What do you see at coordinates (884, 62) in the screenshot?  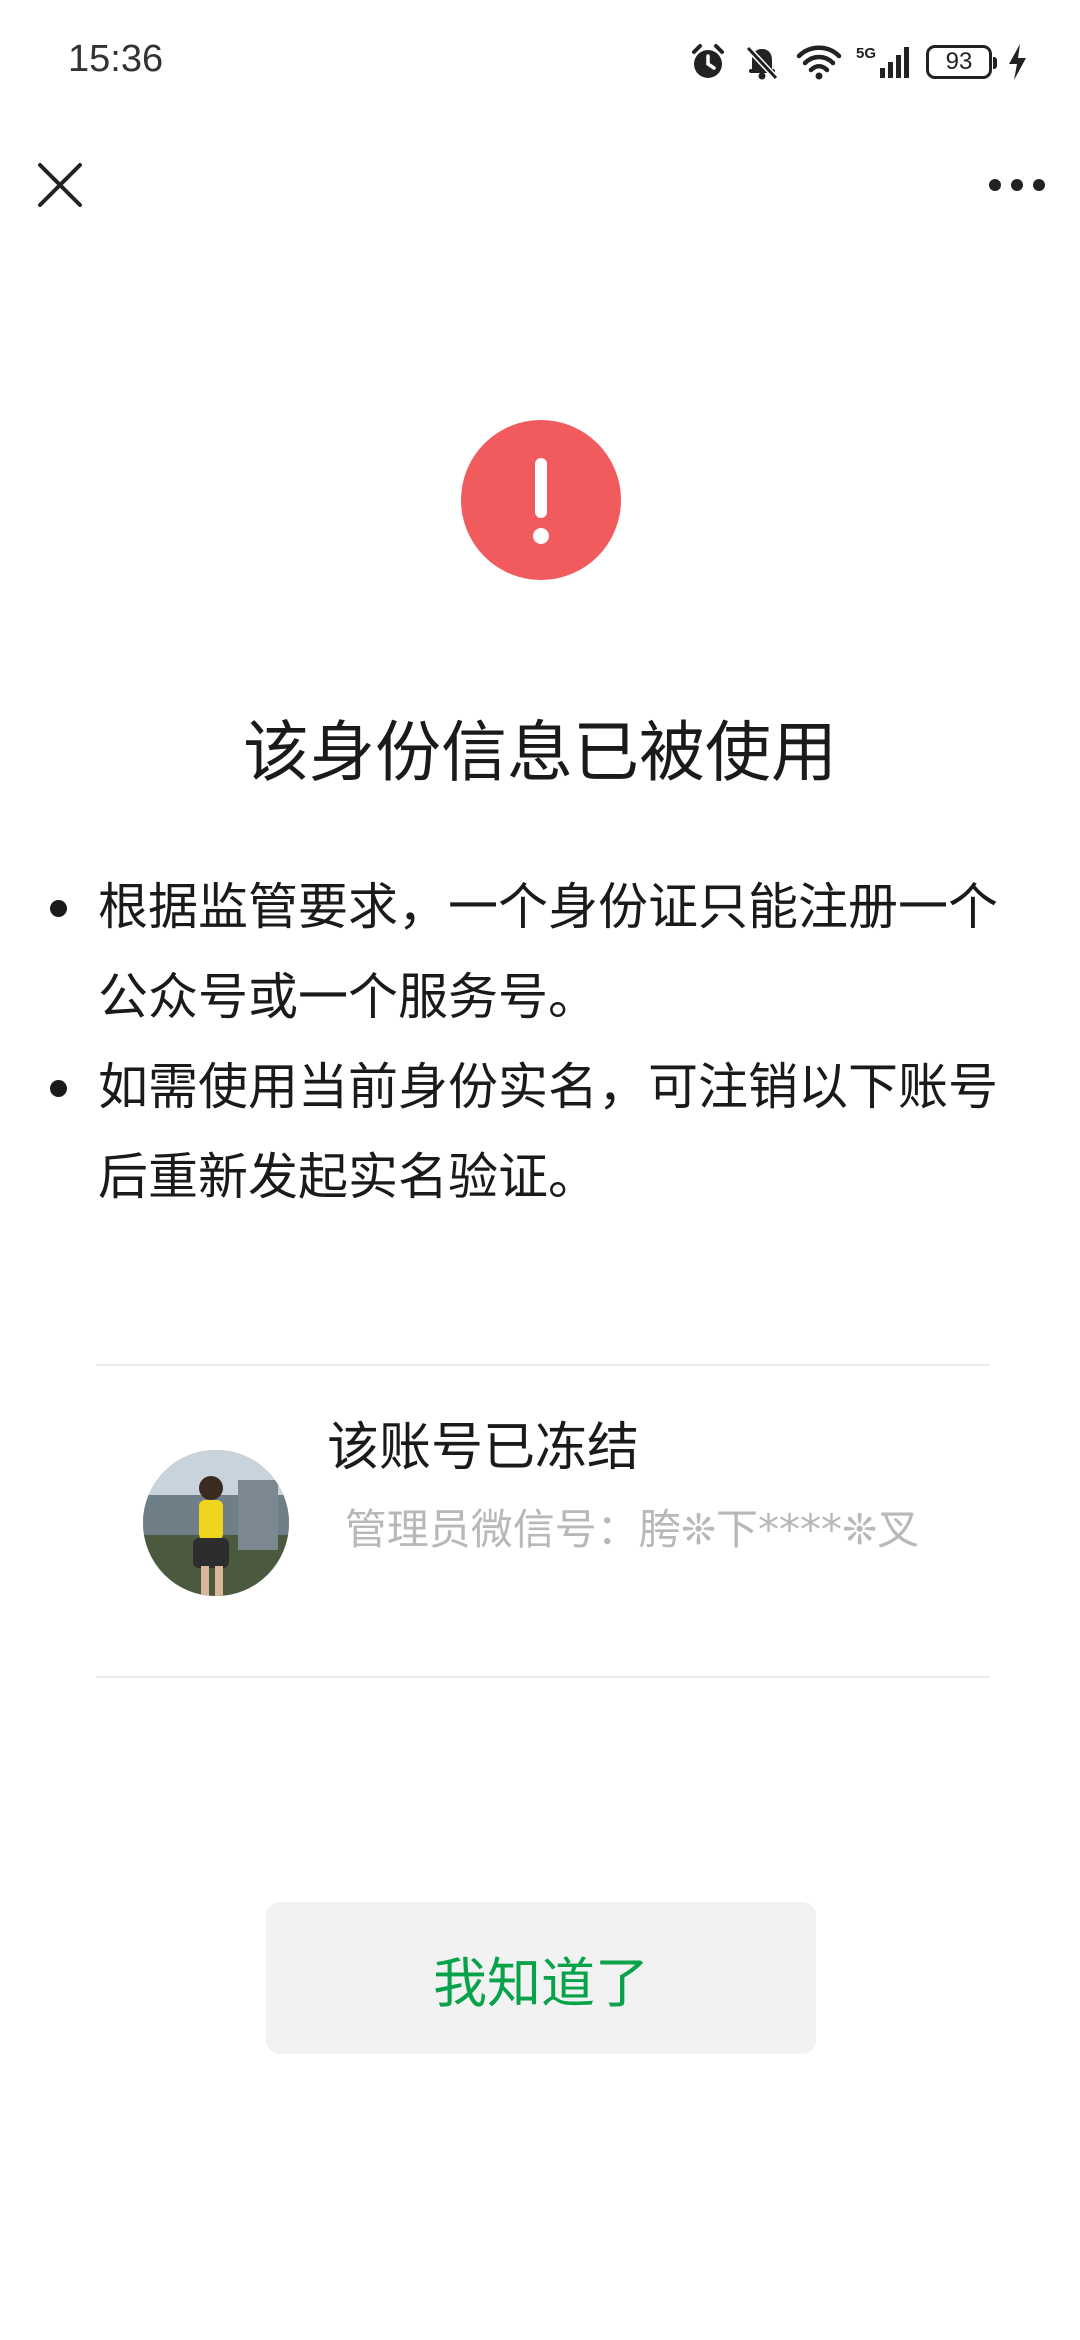 I see `signal-icon: 5G` at bounding box center [884, 62].